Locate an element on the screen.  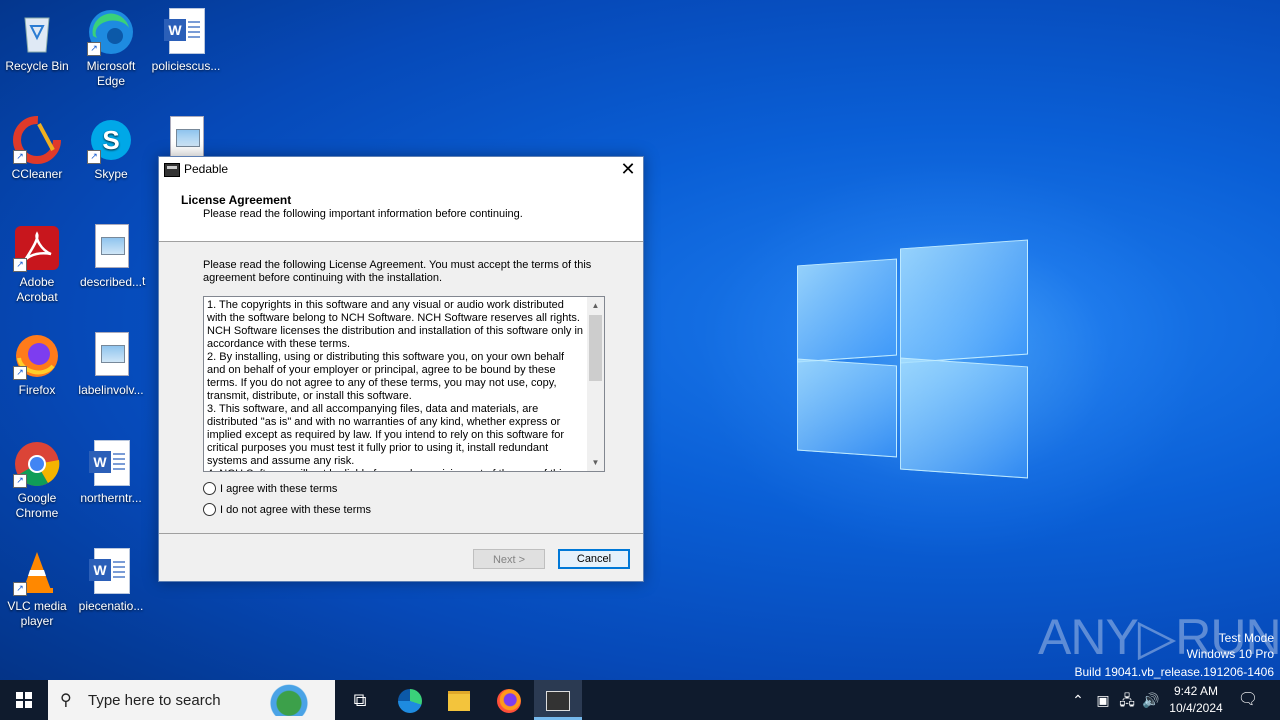
desktop-icon-label: VLC media player is located at coordinates (37, 613).